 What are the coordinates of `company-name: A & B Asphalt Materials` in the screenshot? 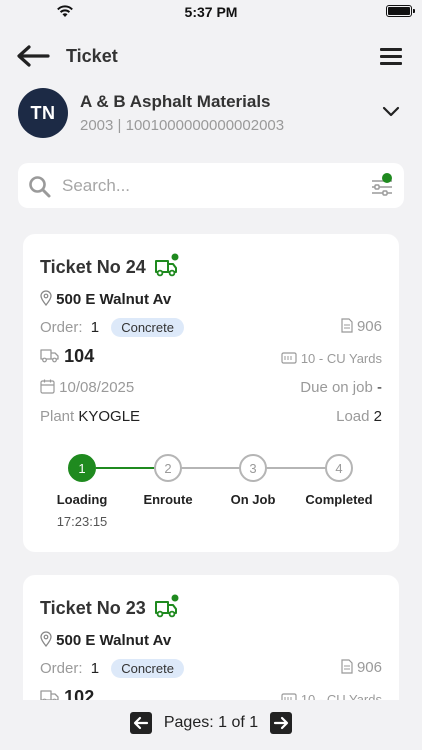 It's located at (175, 101).